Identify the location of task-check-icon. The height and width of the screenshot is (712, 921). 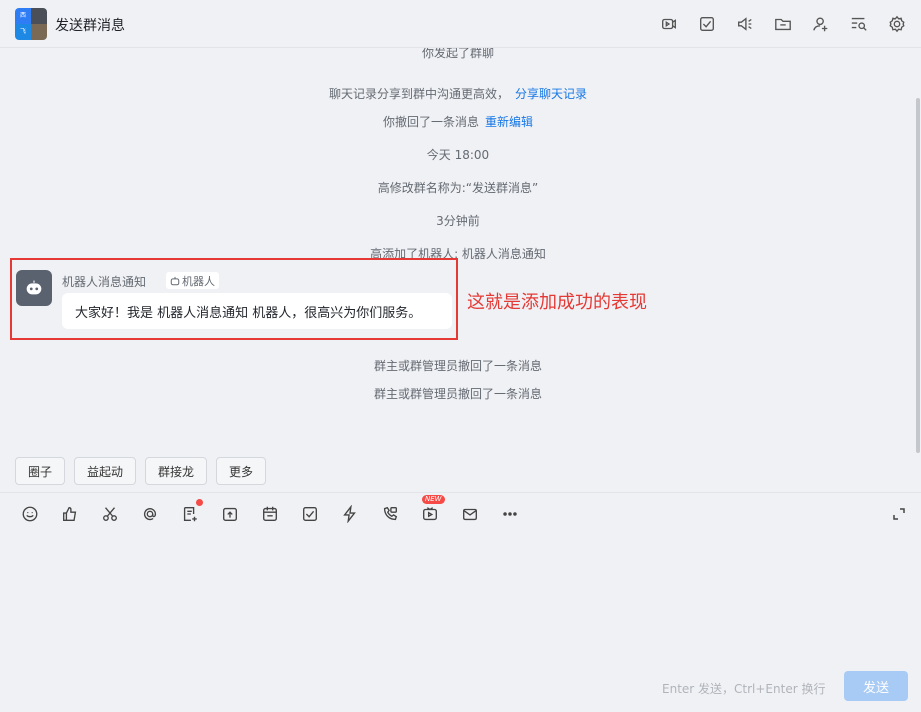
(707, 24).